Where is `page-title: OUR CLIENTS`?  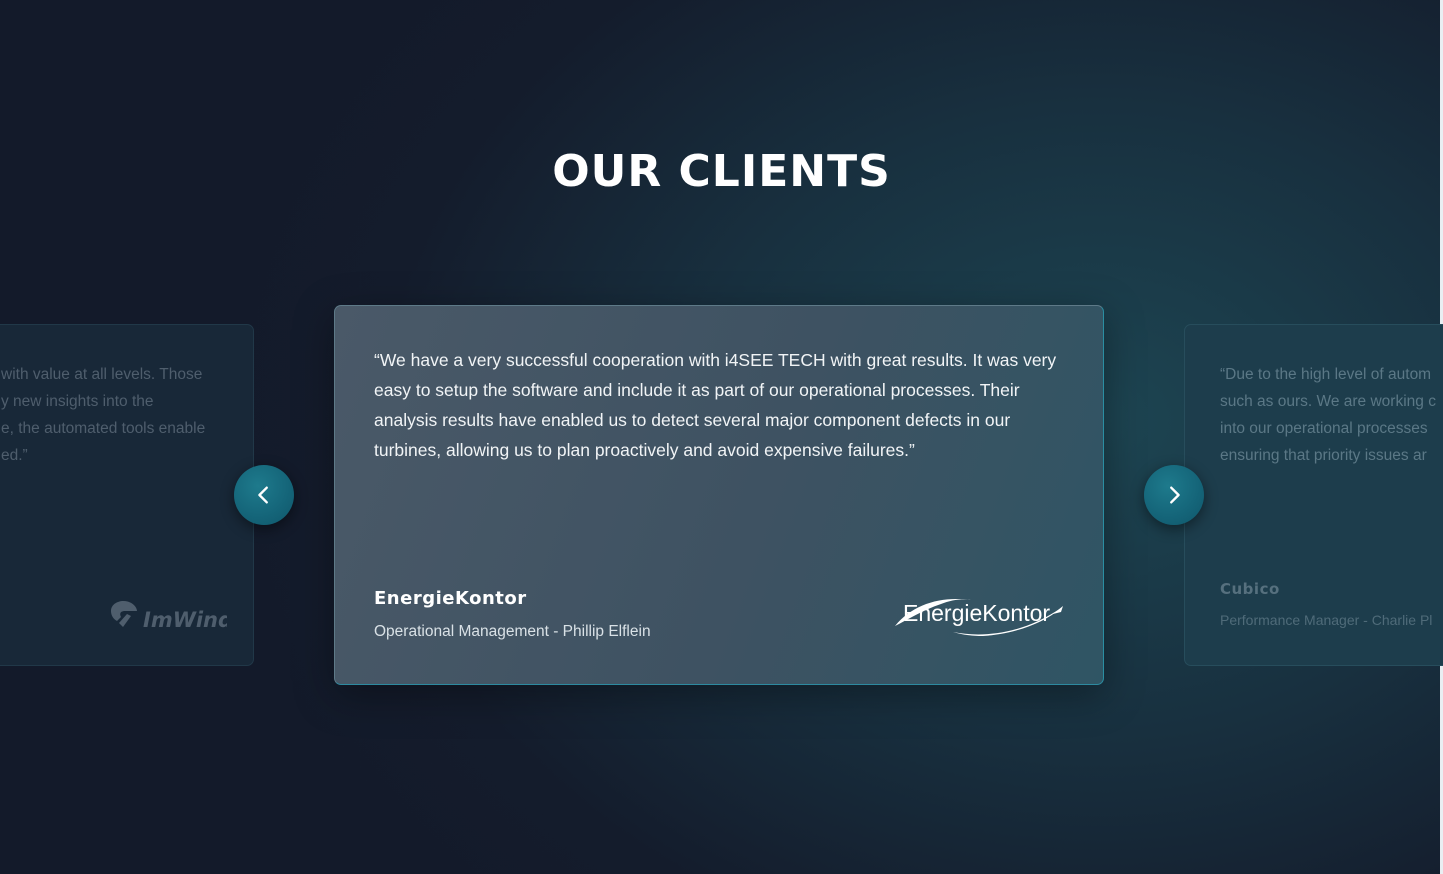
page-title: OUR CLIENTS is located at coordinates (721, 171).